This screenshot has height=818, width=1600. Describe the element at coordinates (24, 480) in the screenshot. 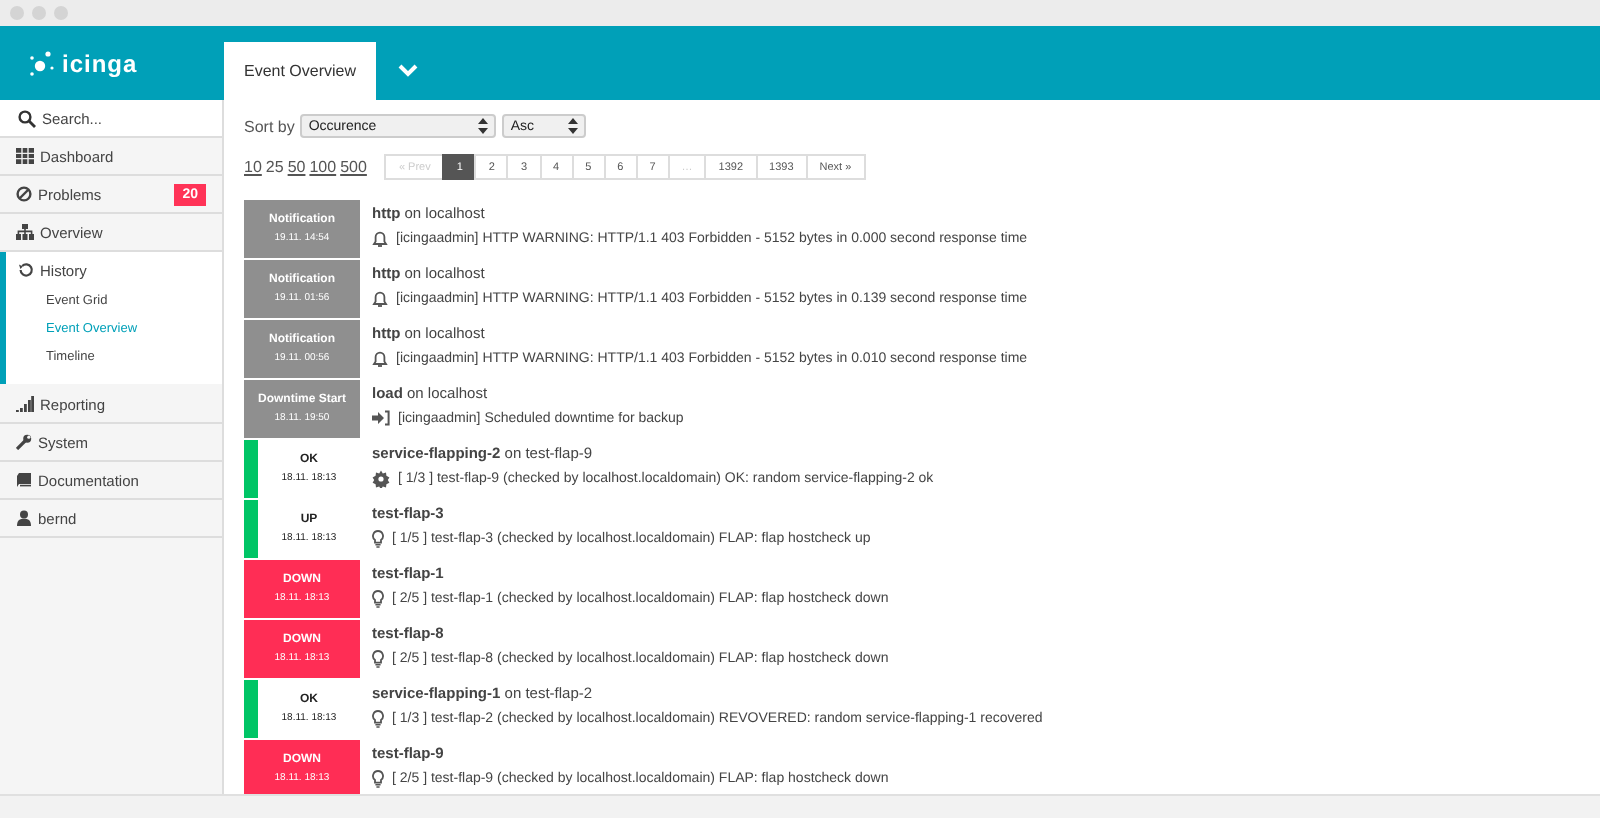

I see `book-icon` at that location.